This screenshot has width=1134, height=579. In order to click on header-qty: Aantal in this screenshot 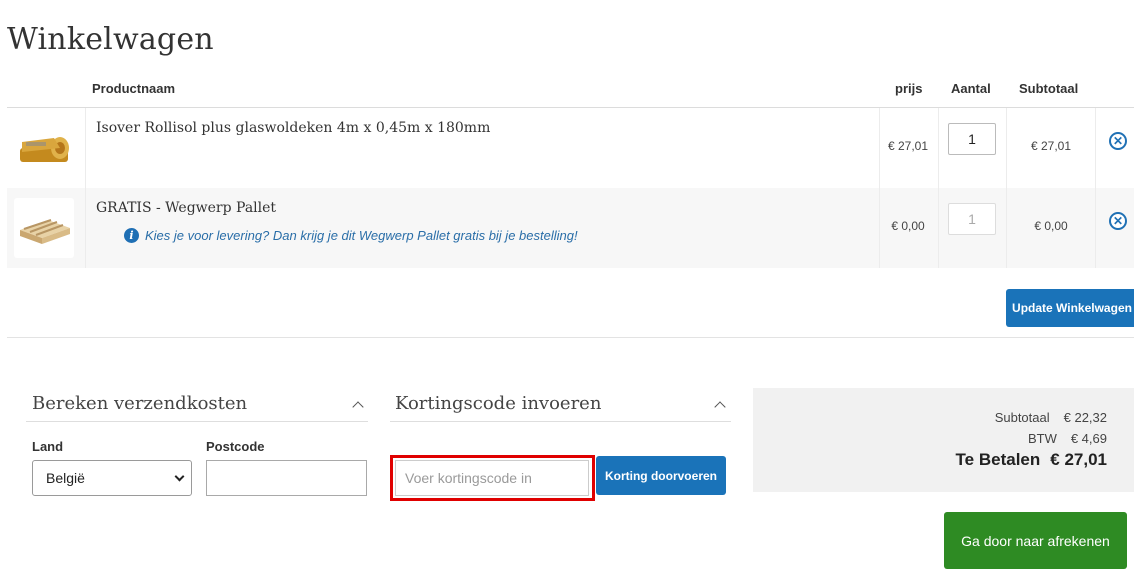, I will do `click(971, 88)`.